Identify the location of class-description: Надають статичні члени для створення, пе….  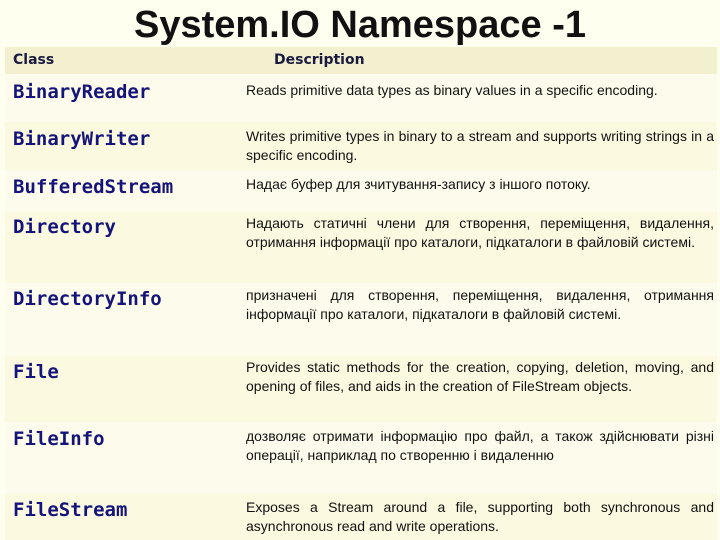
(480, 232).